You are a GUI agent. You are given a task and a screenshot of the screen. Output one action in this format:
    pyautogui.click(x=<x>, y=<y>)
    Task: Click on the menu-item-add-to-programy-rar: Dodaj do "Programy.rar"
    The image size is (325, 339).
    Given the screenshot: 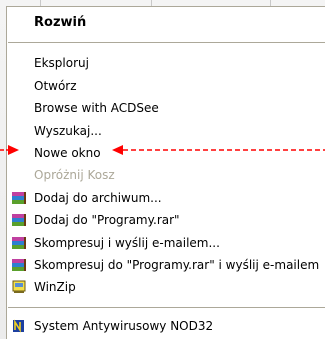 What is the action you would take?
    pyautogui.click(x=166, y=220)
    